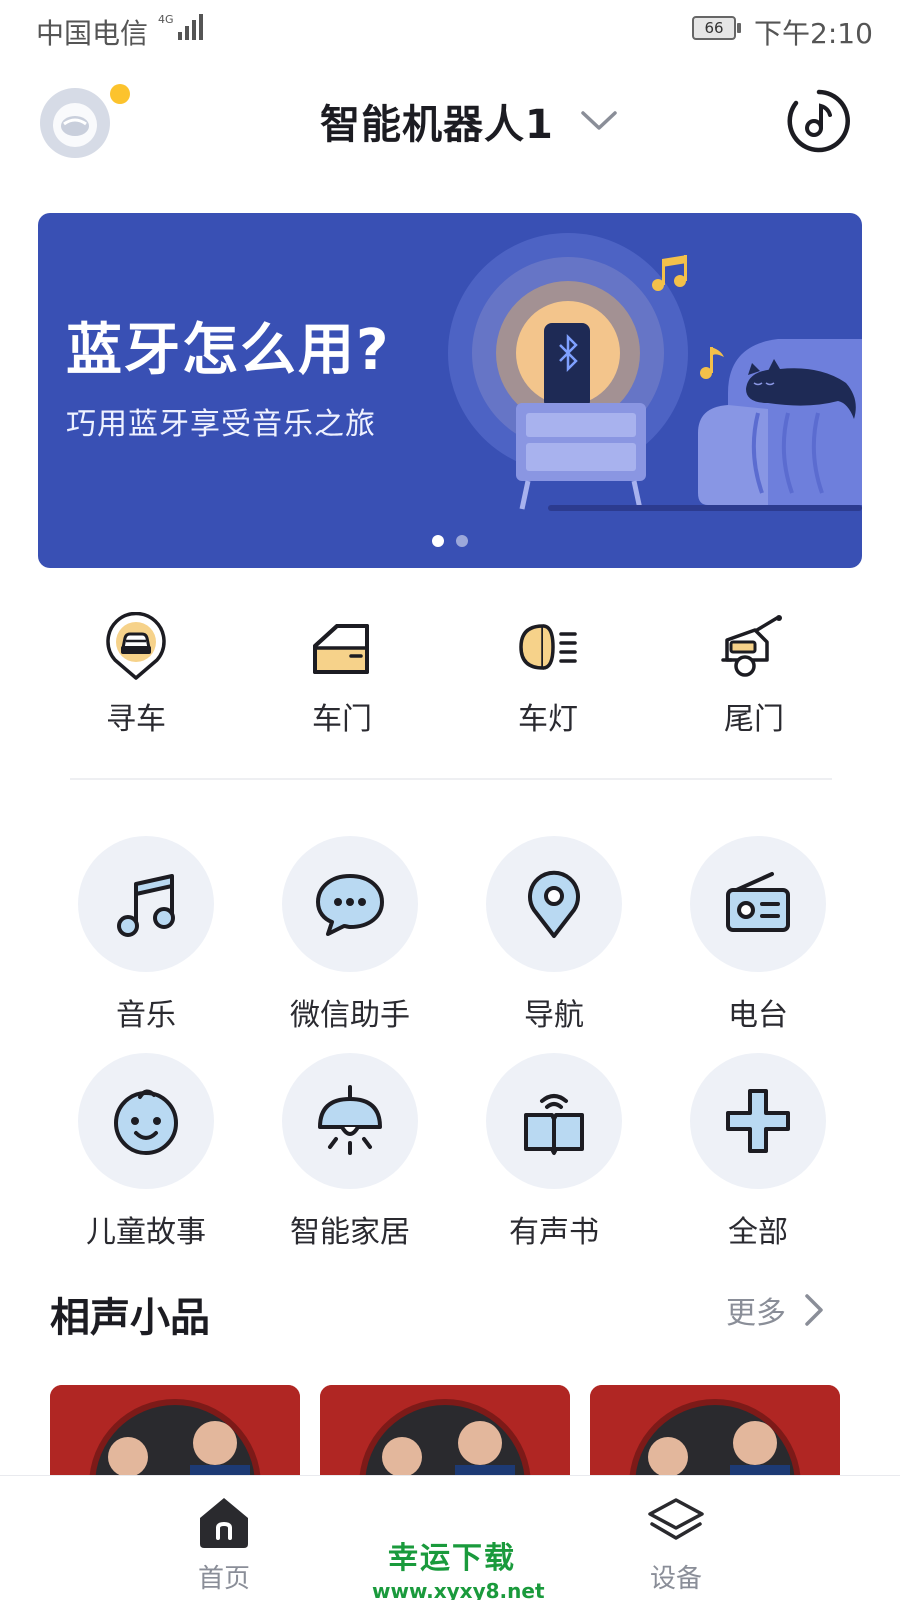 This screenshot has width=900, height=1600. What do you see at coordinates (350, 1232) in the screenshot?
I see `service-label: 智能家居` at bounding box center [350, 1232].